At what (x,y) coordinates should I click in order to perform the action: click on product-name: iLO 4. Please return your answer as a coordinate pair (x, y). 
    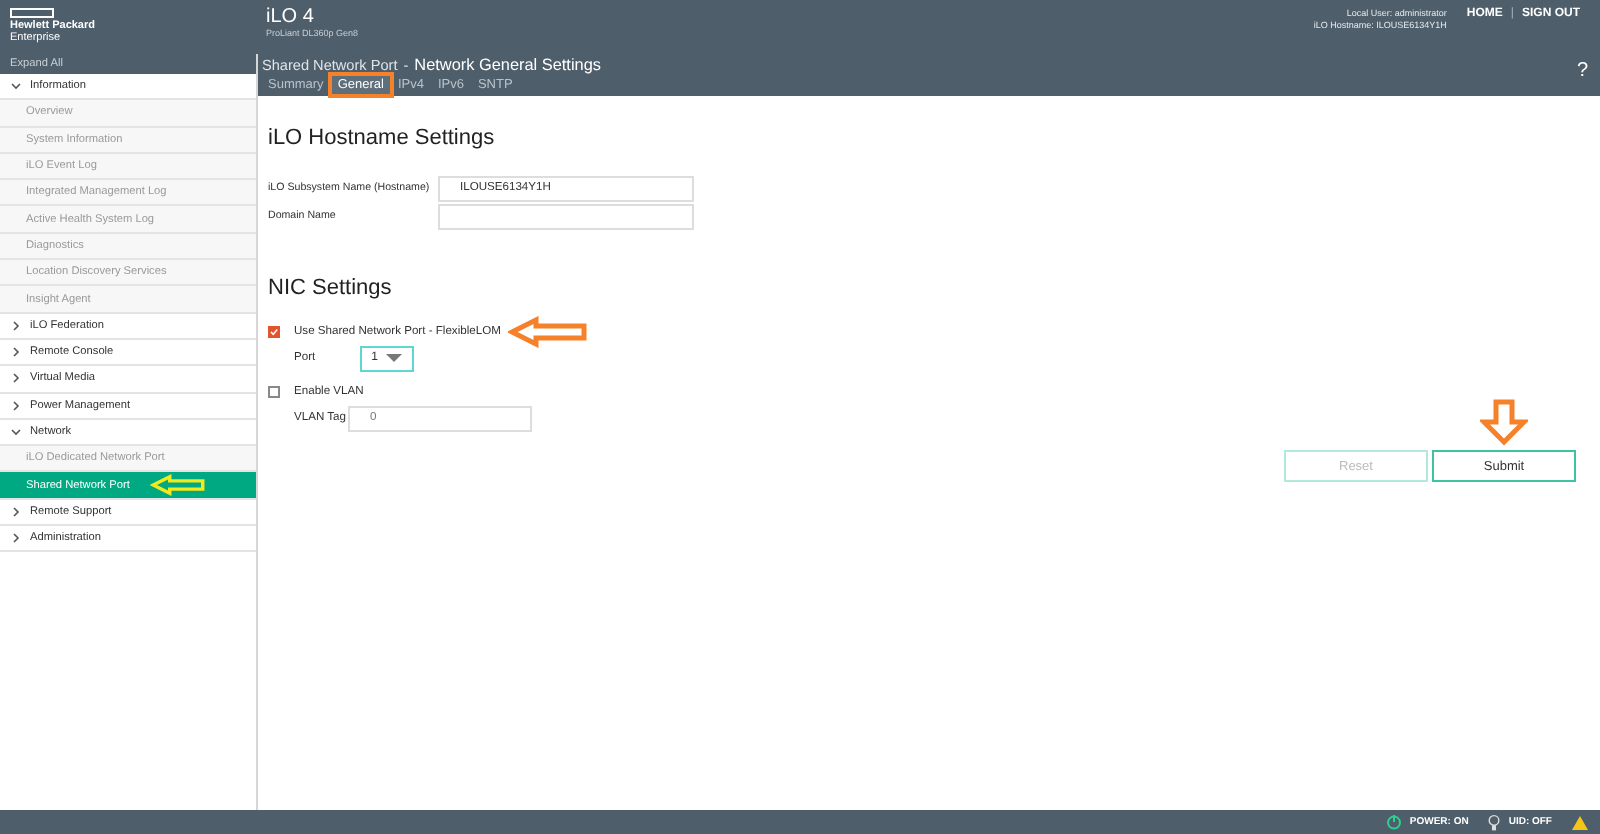
    Looking at the image, I should click on (291, 17).